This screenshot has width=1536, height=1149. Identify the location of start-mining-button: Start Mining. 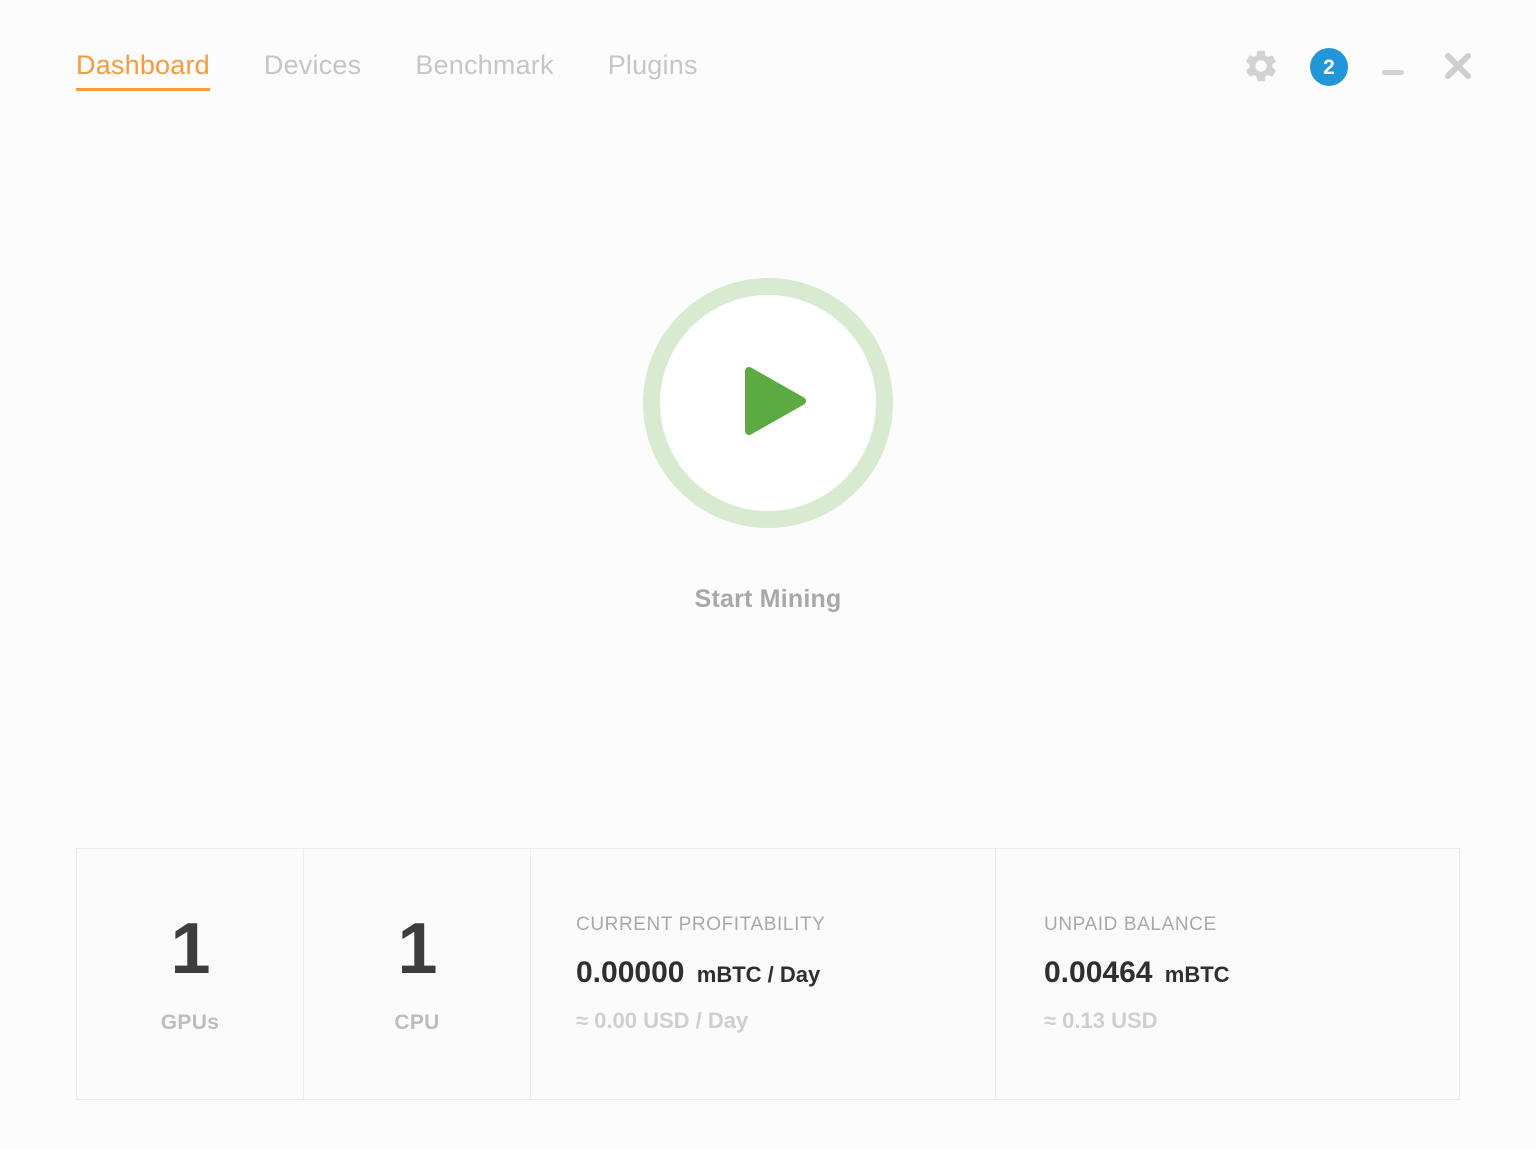
(768, 446).